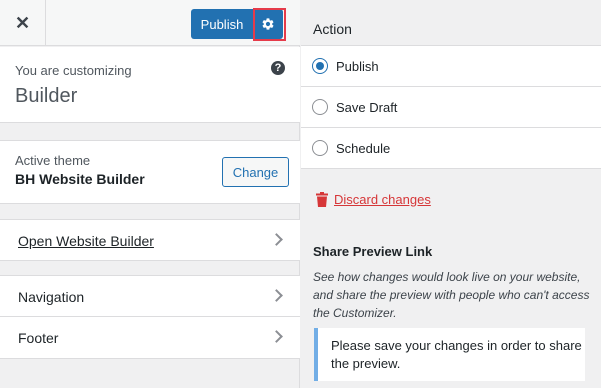  I want to click on radio-schedule: Schedule, so click(451, 148).